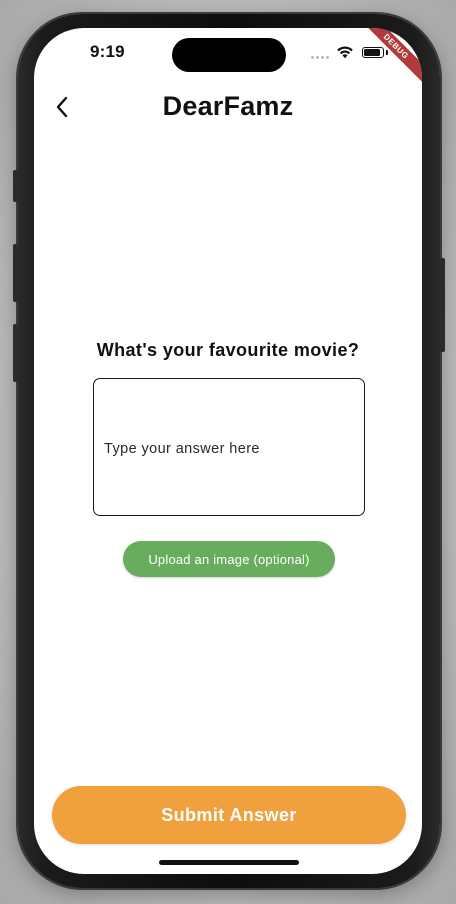 This screenshot has height=904, width=456. I want to click on submit-answer-button: Submit Answer, so click(229, 815).